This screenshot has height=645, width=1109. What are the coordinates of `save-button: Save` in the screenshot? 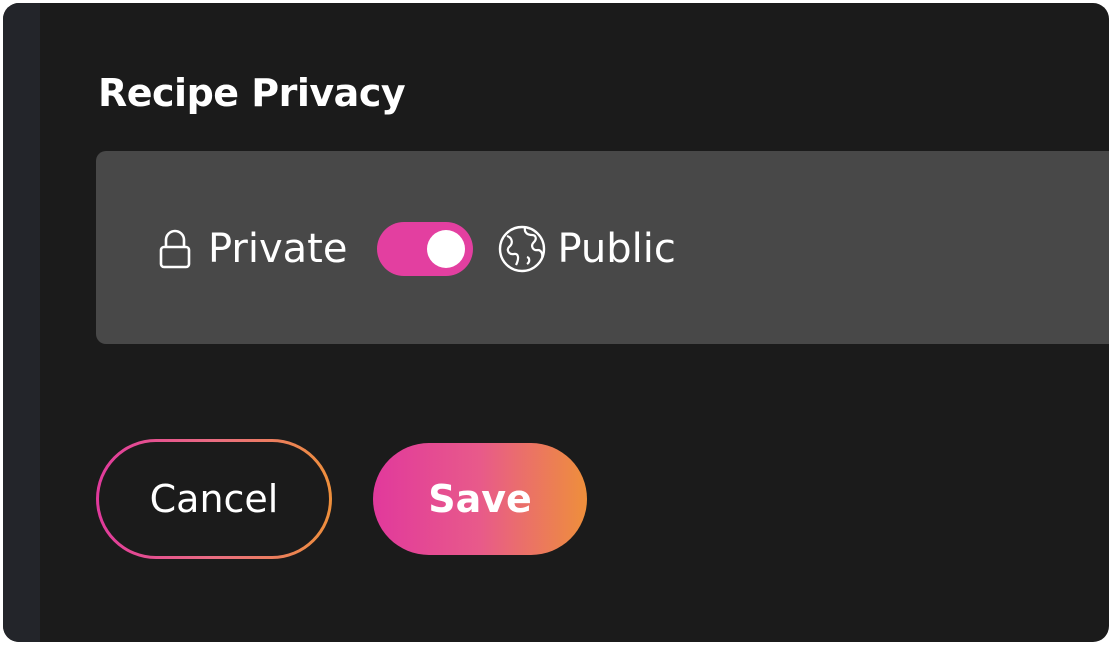 It's located at (480, 499).